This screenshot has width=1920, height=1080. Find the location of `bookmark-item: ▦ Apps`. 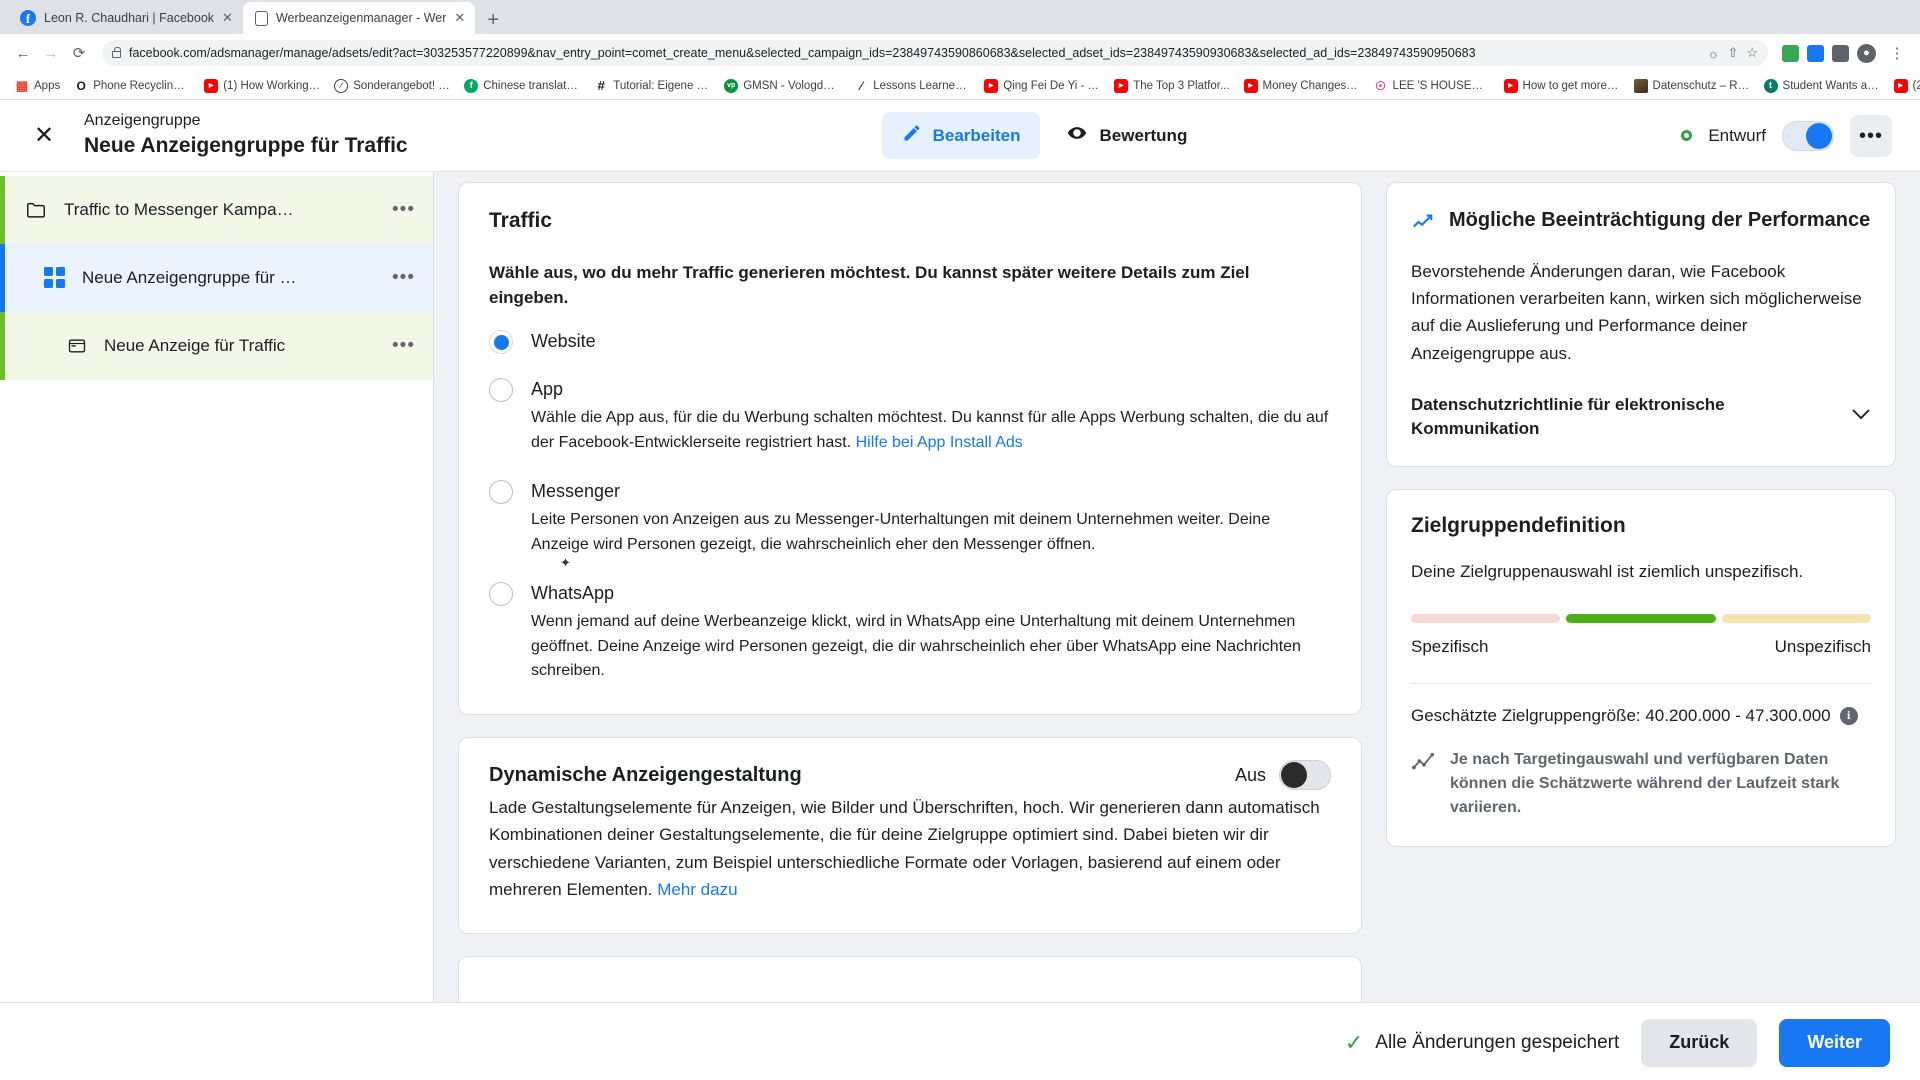

bookmark-item: ▦ Apps is located at coordinates (37, 86).